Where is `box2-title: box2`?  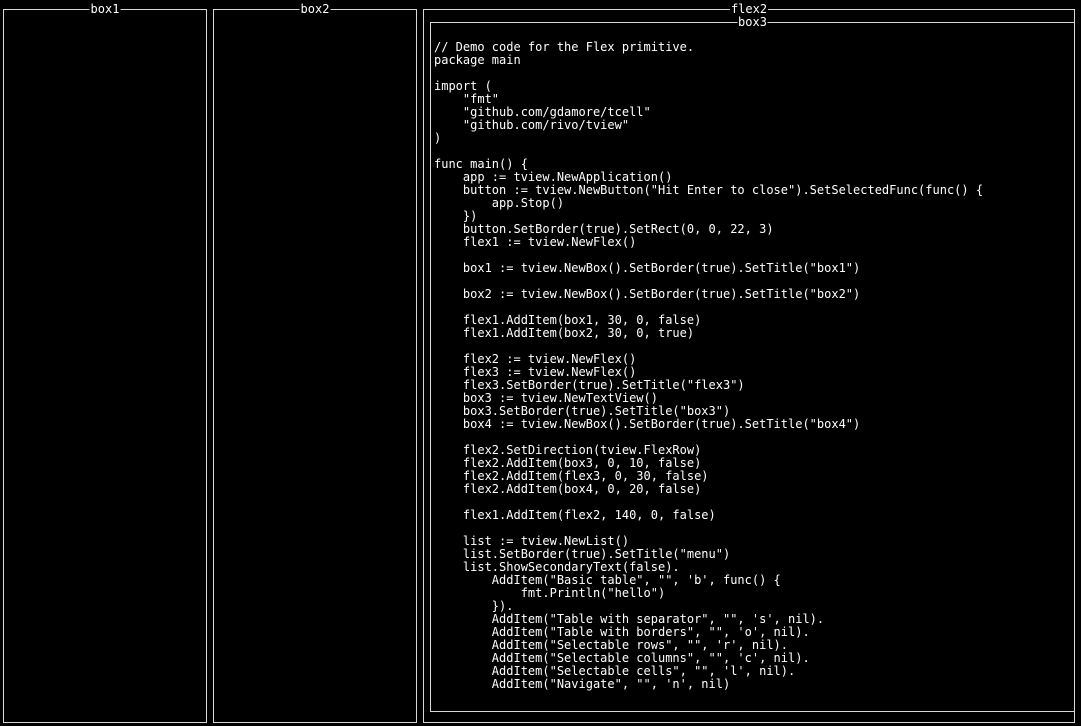
box2-title: box2 is located at coordinates (315, 9).